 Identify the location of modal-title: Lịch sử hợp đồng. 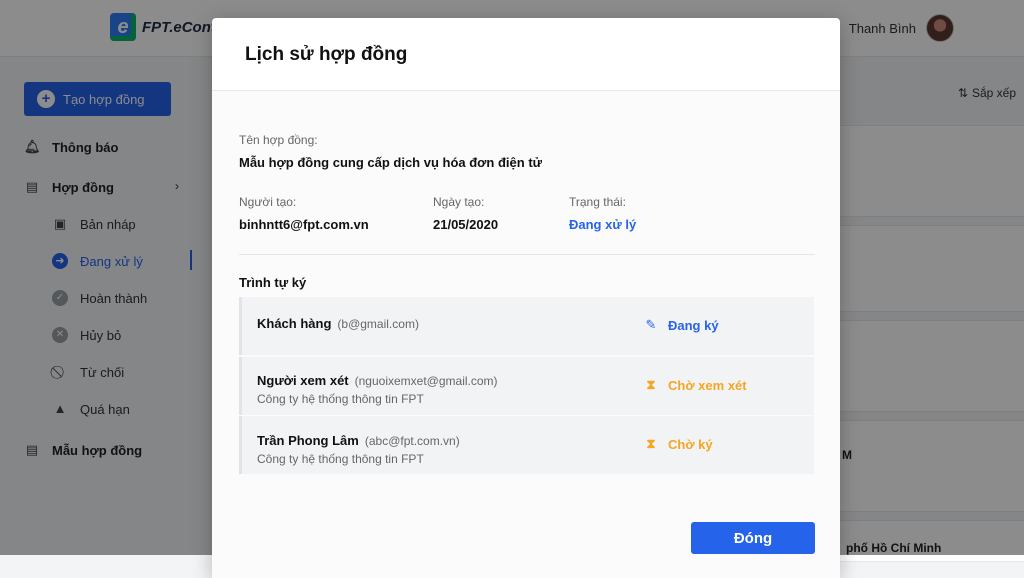
(326, 54).